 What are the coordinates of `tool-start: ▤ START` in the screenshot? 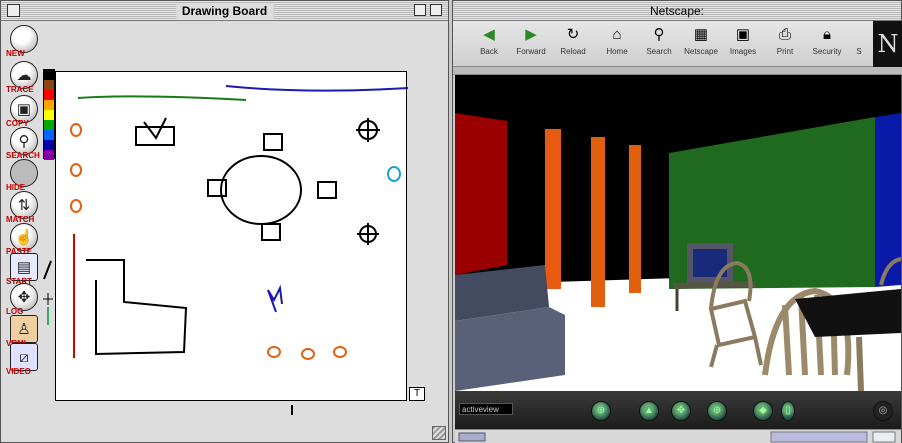 It's located at (24, 269).